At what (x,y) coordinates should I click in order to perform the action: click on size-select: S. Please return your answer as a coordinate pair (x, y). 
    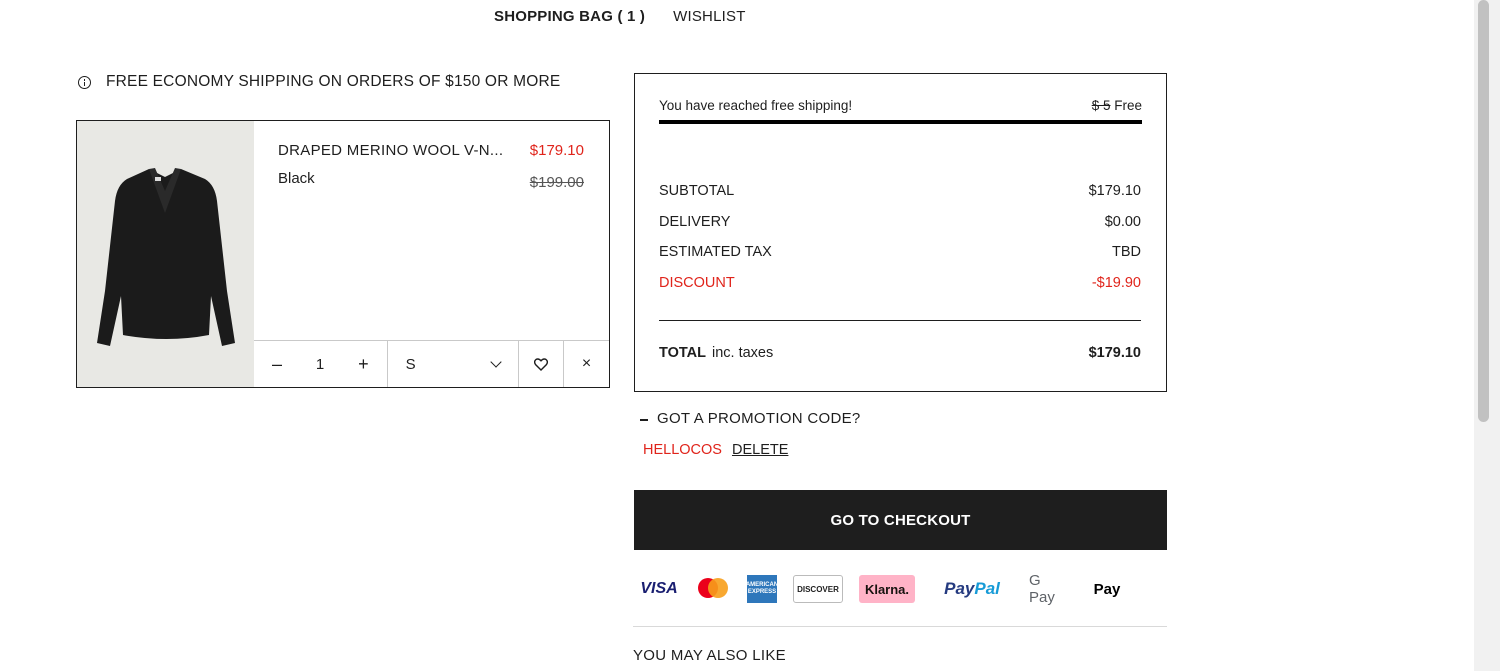
    Looking at the image, I should click on (454, 364).